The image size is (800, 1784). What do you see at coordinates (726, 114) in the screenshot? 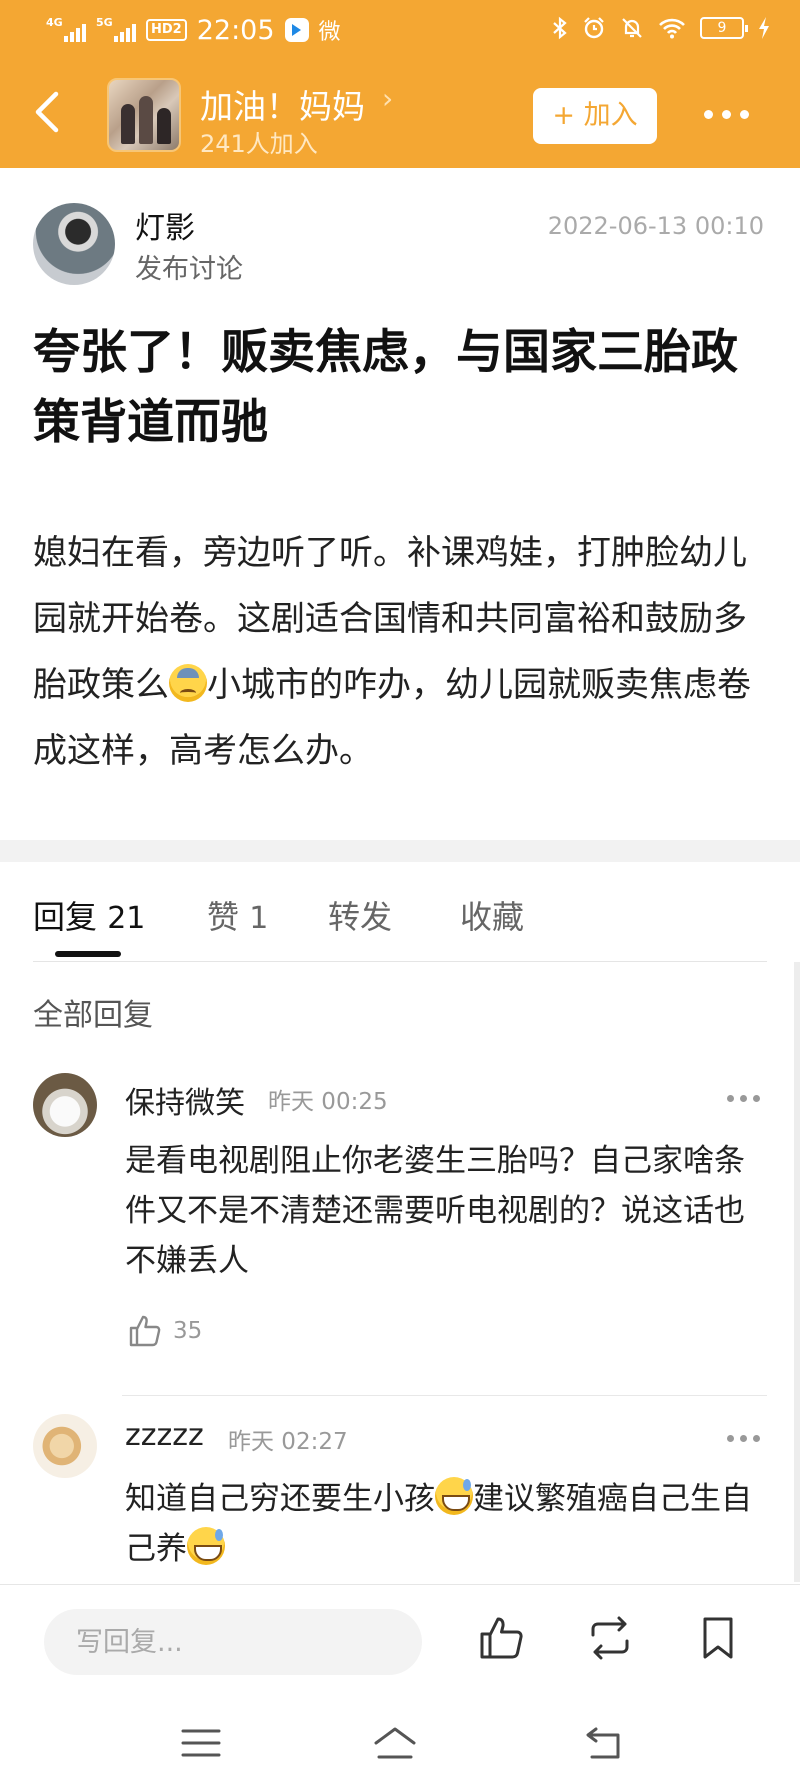
I see `more-options-icon` at bounding box center [726, 114].